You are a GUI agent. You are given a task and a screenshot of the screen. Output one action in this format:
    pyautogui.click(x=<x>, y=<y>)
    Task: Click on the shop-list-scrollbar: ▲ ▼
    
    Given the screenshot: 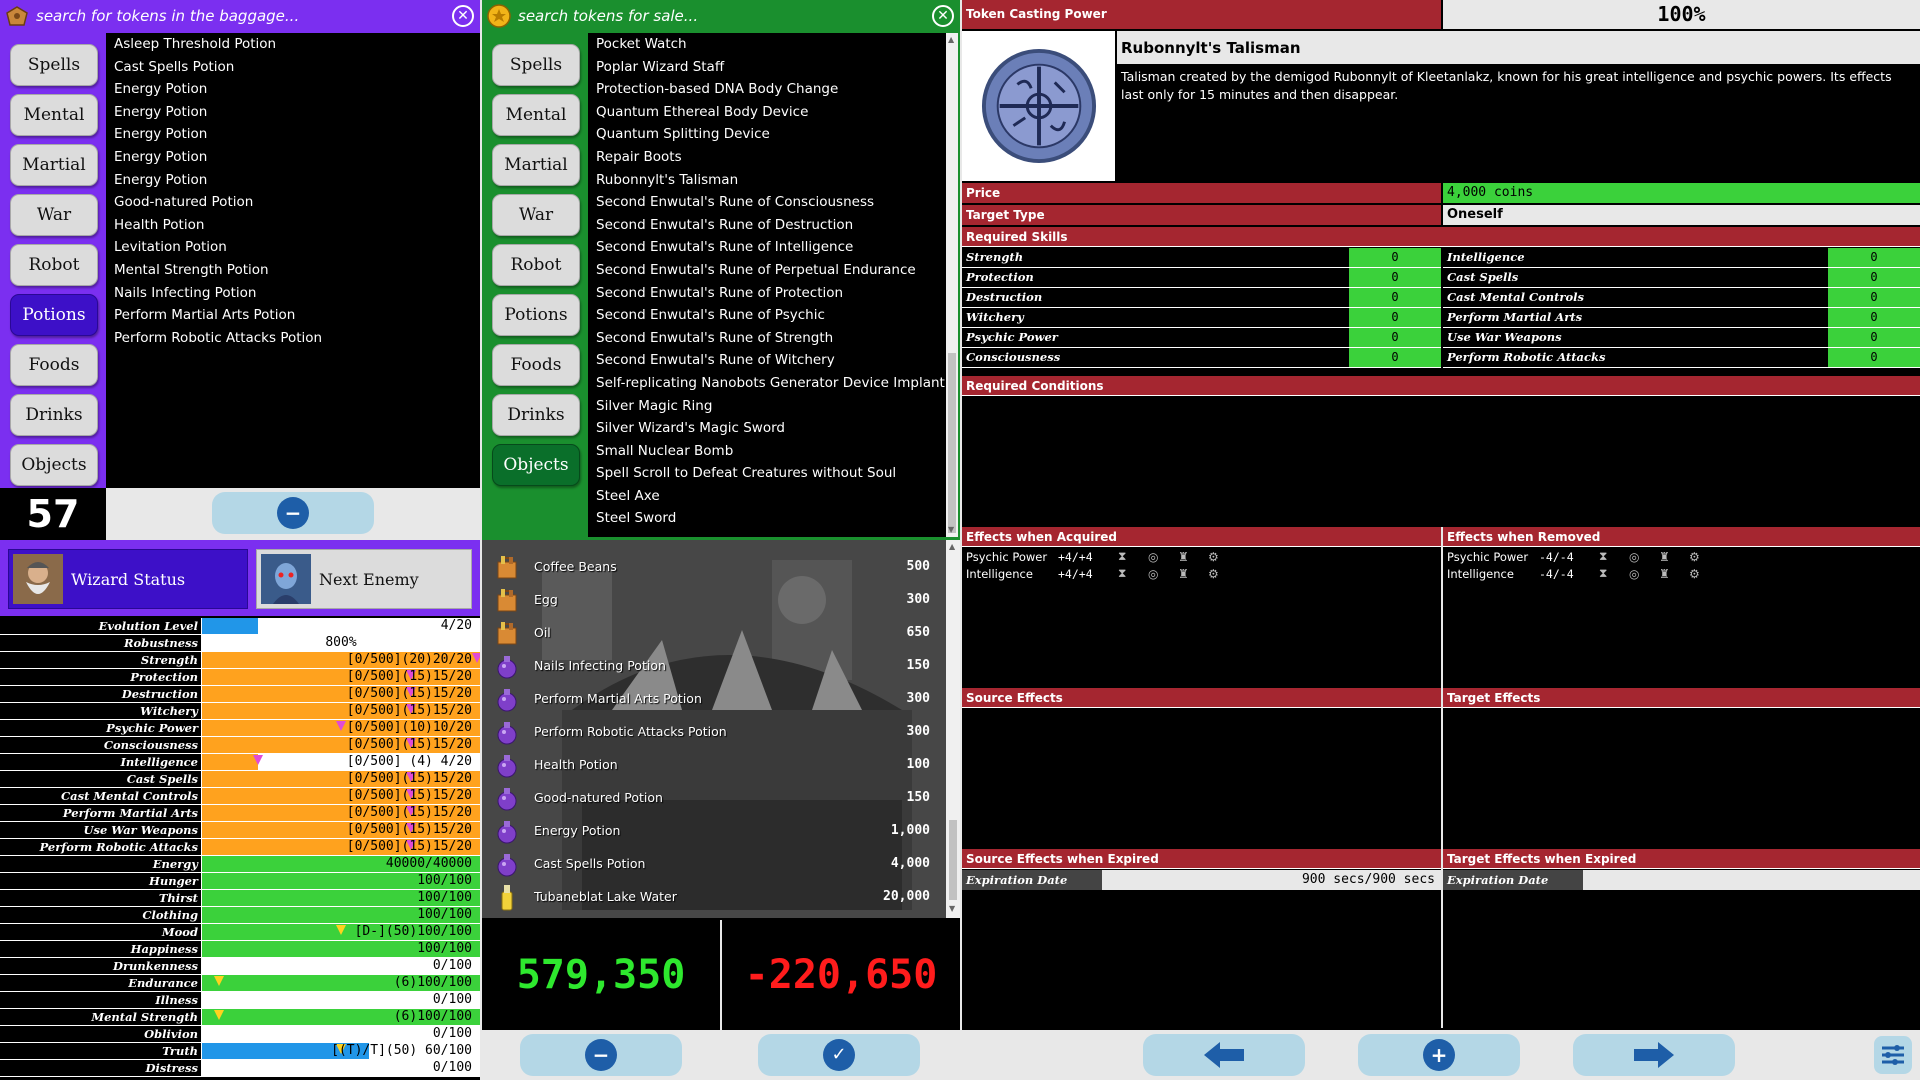 What is the action you would take?
    pyautogui.click(x=952, y=285)
    